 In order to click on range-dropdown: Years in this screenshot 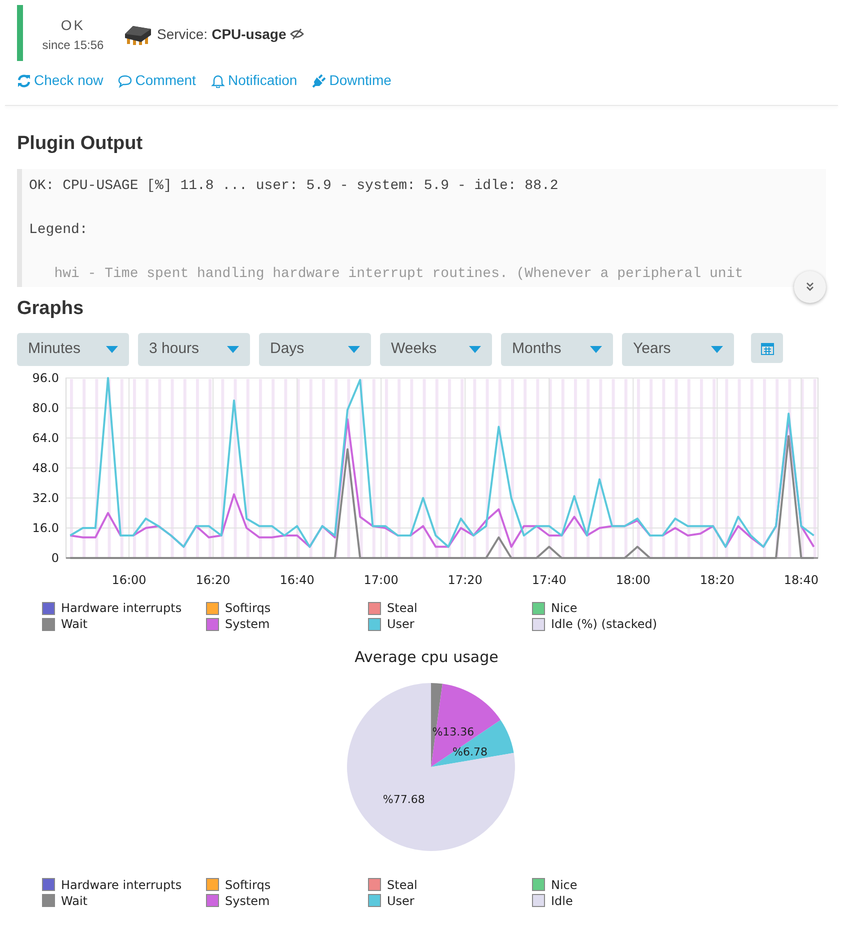, I will do `click(678, 349)`.